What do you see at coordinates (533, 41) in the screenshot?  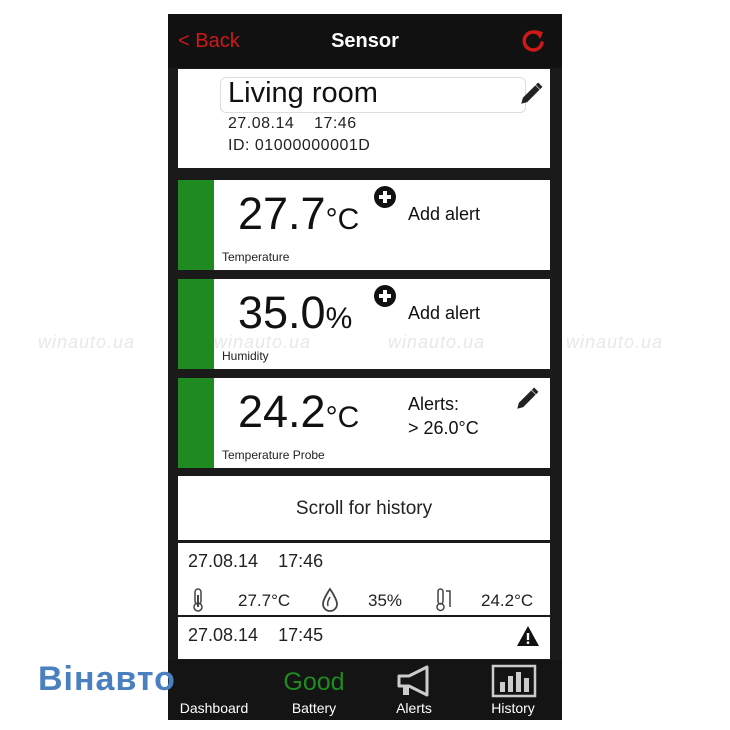 I see `refresh-icon` at bounding box center [533, 41].